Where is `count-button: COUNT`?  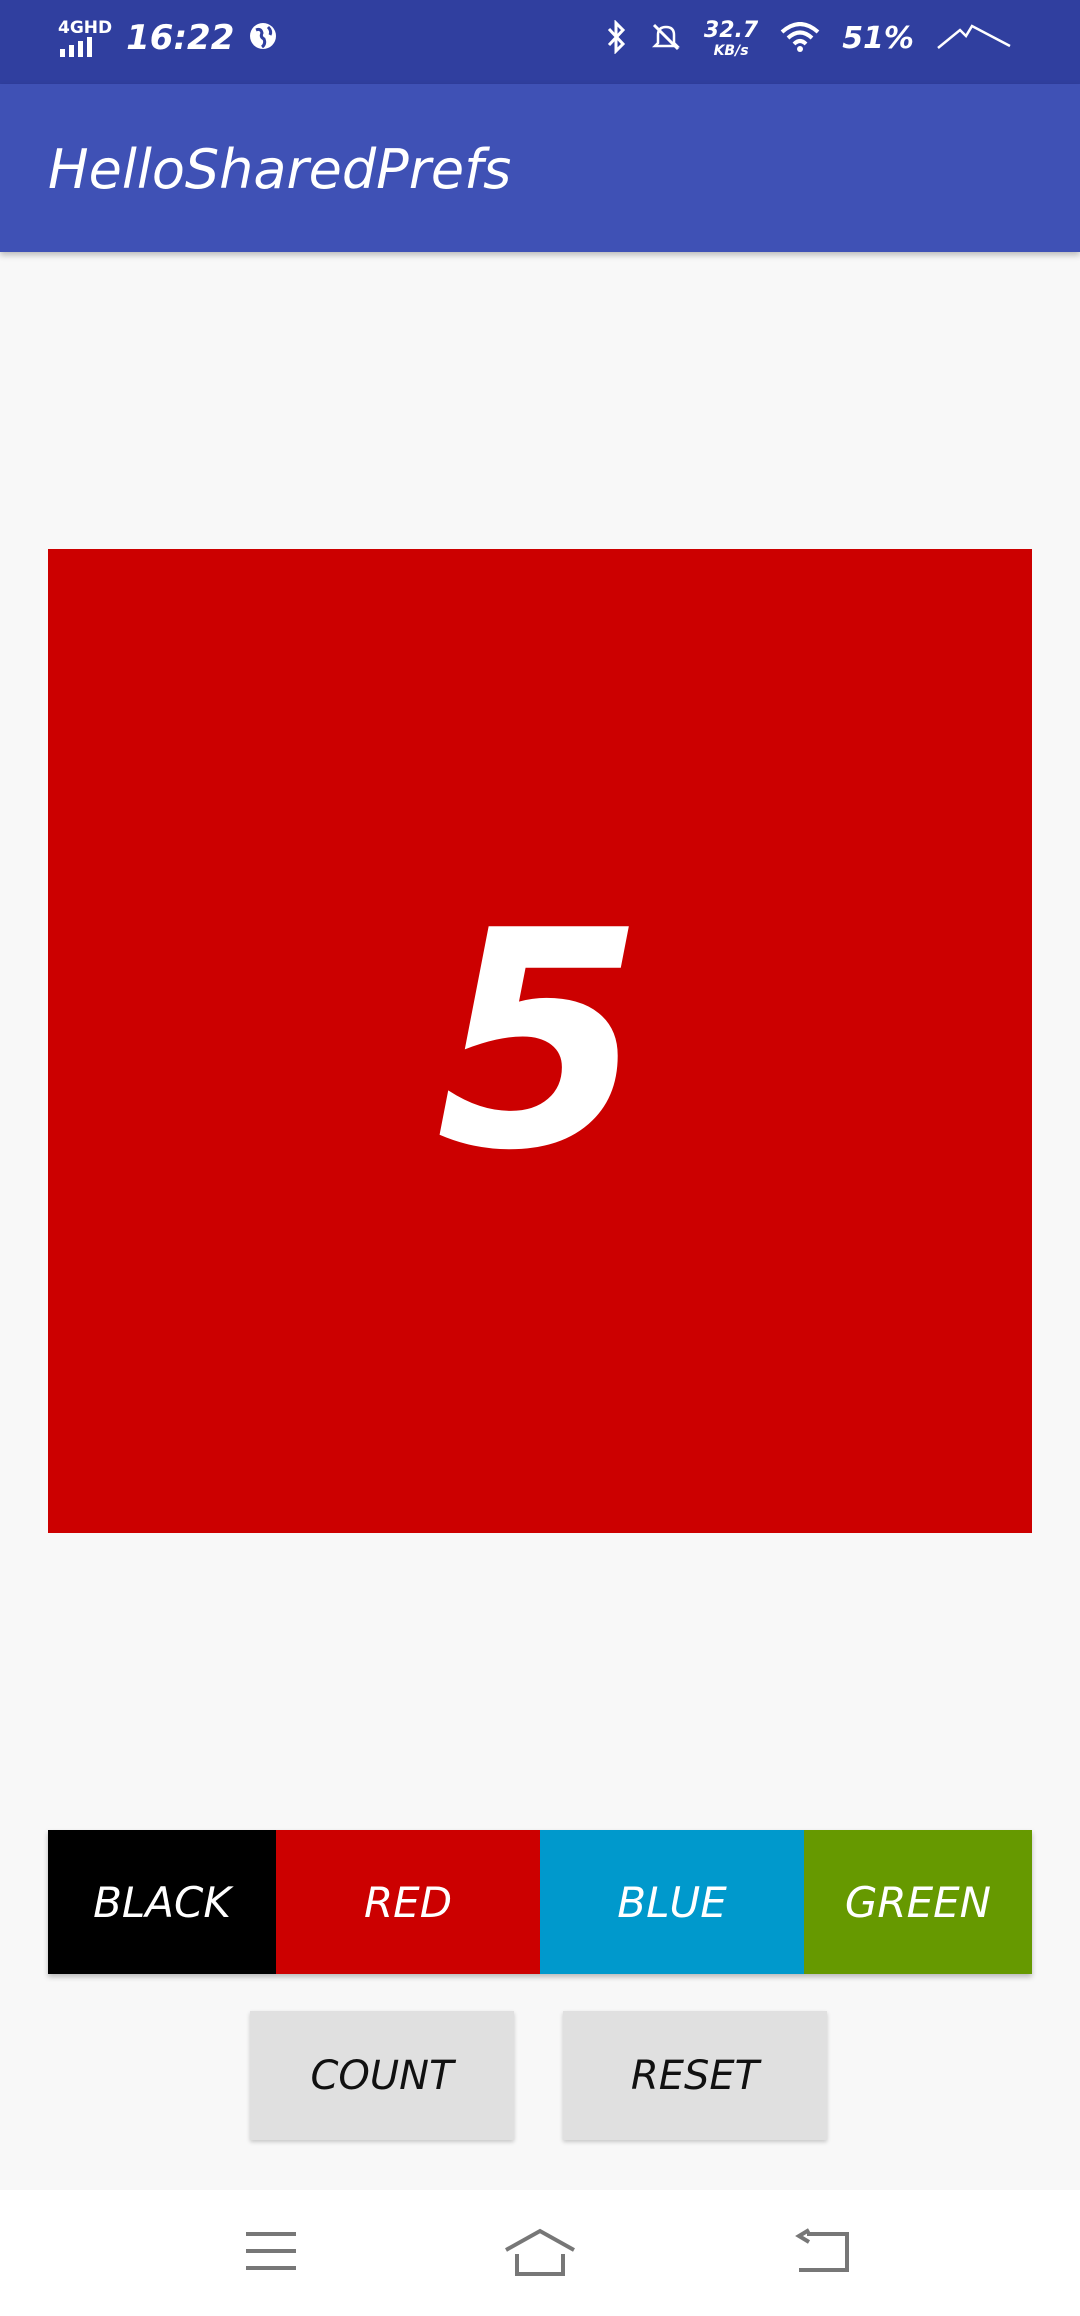 count-button: COUNT is located at coordinates (382, 2075).